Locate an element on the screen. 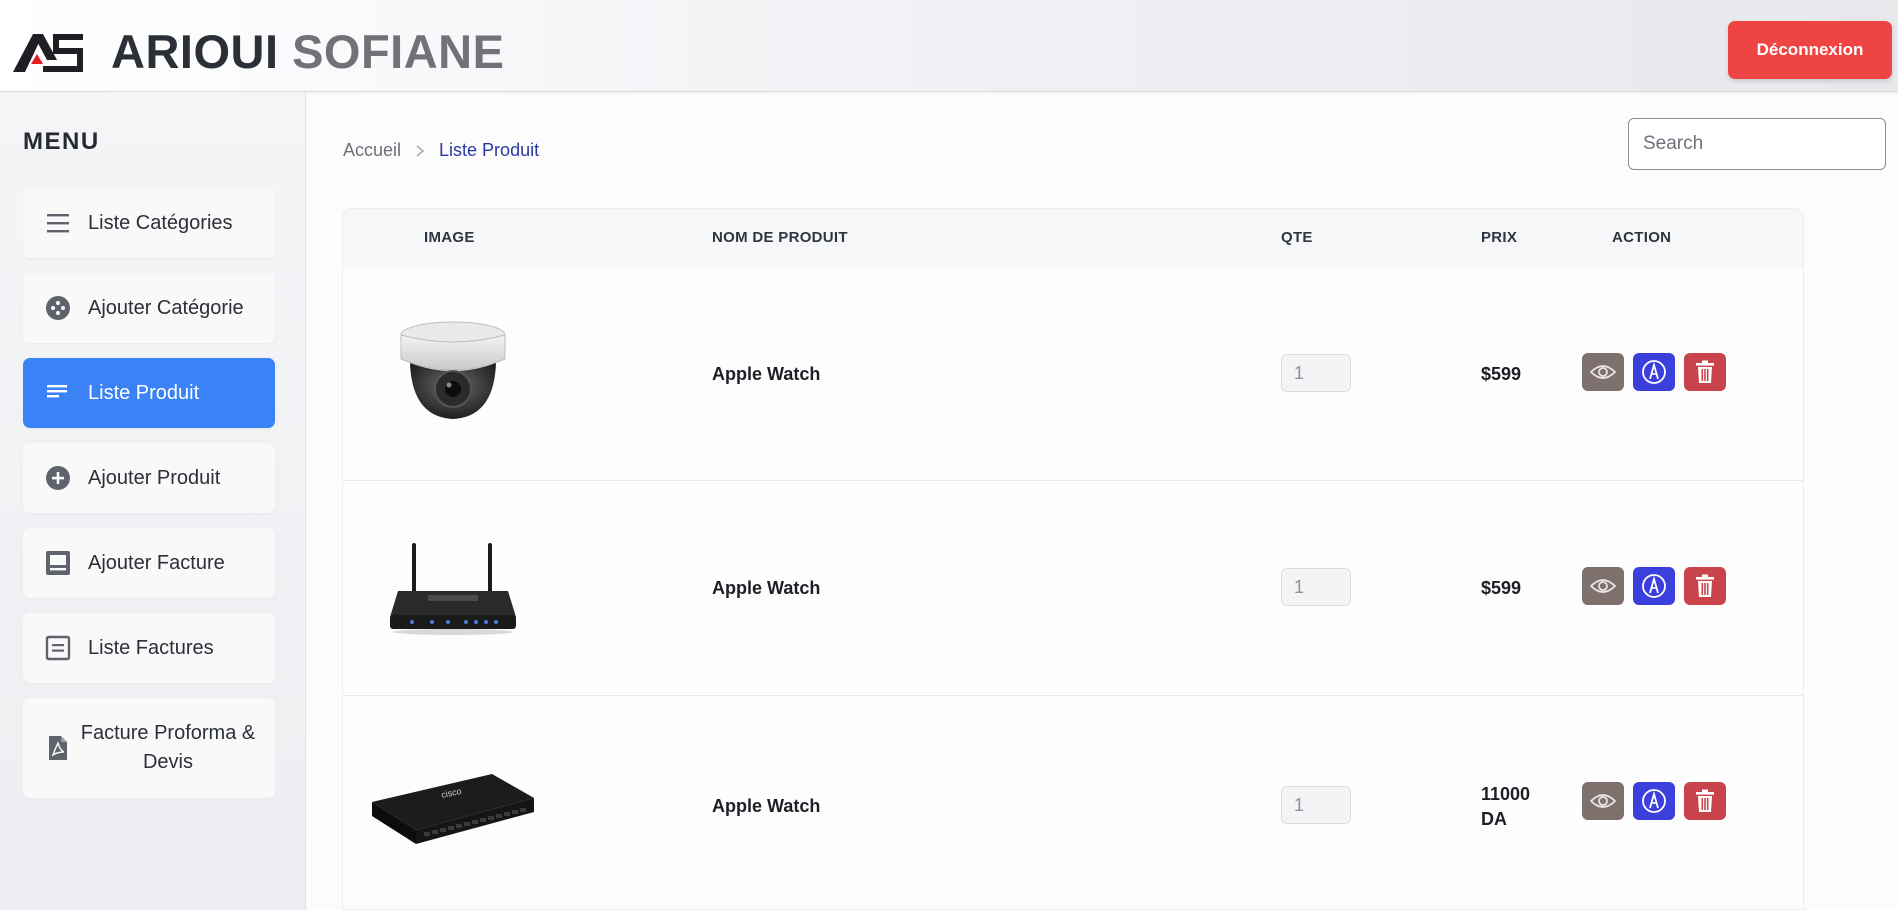 Image resolution: width=1898 pixels, height=910 pixels. sidebar-item-liste-factures: Liste Factures is located at coordinates (149, 648).